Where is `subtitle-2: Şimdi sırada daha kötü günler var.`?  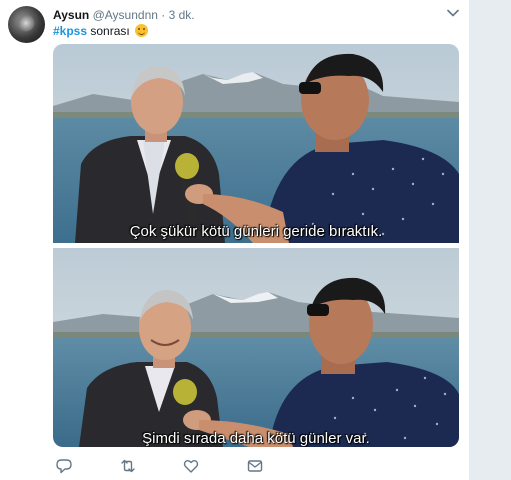 subtitle-2: Şimdi sırada daha kötü günler var. is located at coordinates (256, 438).